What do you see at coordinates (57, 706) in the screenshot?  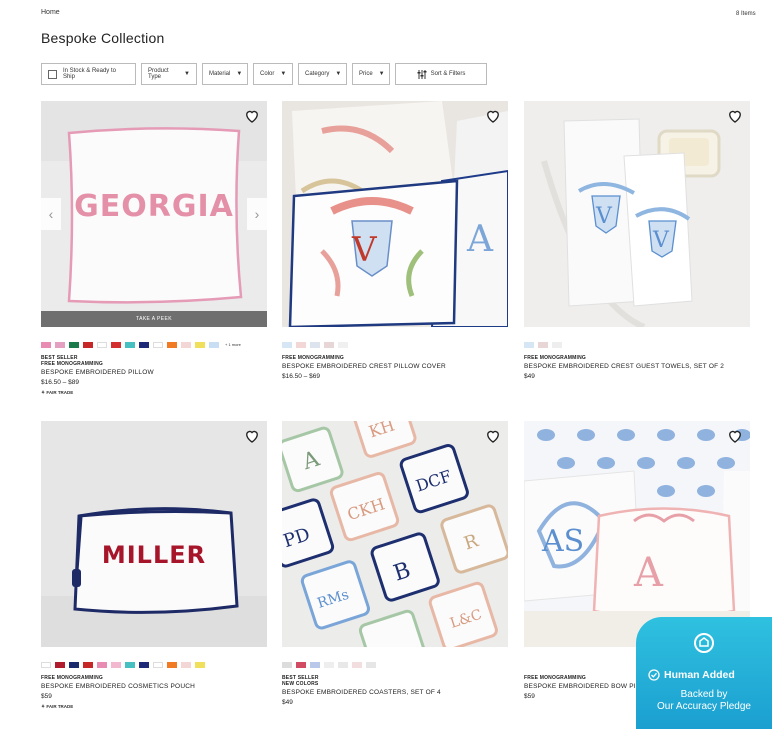 I see `fair-trade-label: ⚘ FAIR TRADE` at bounding box center [57, 706].